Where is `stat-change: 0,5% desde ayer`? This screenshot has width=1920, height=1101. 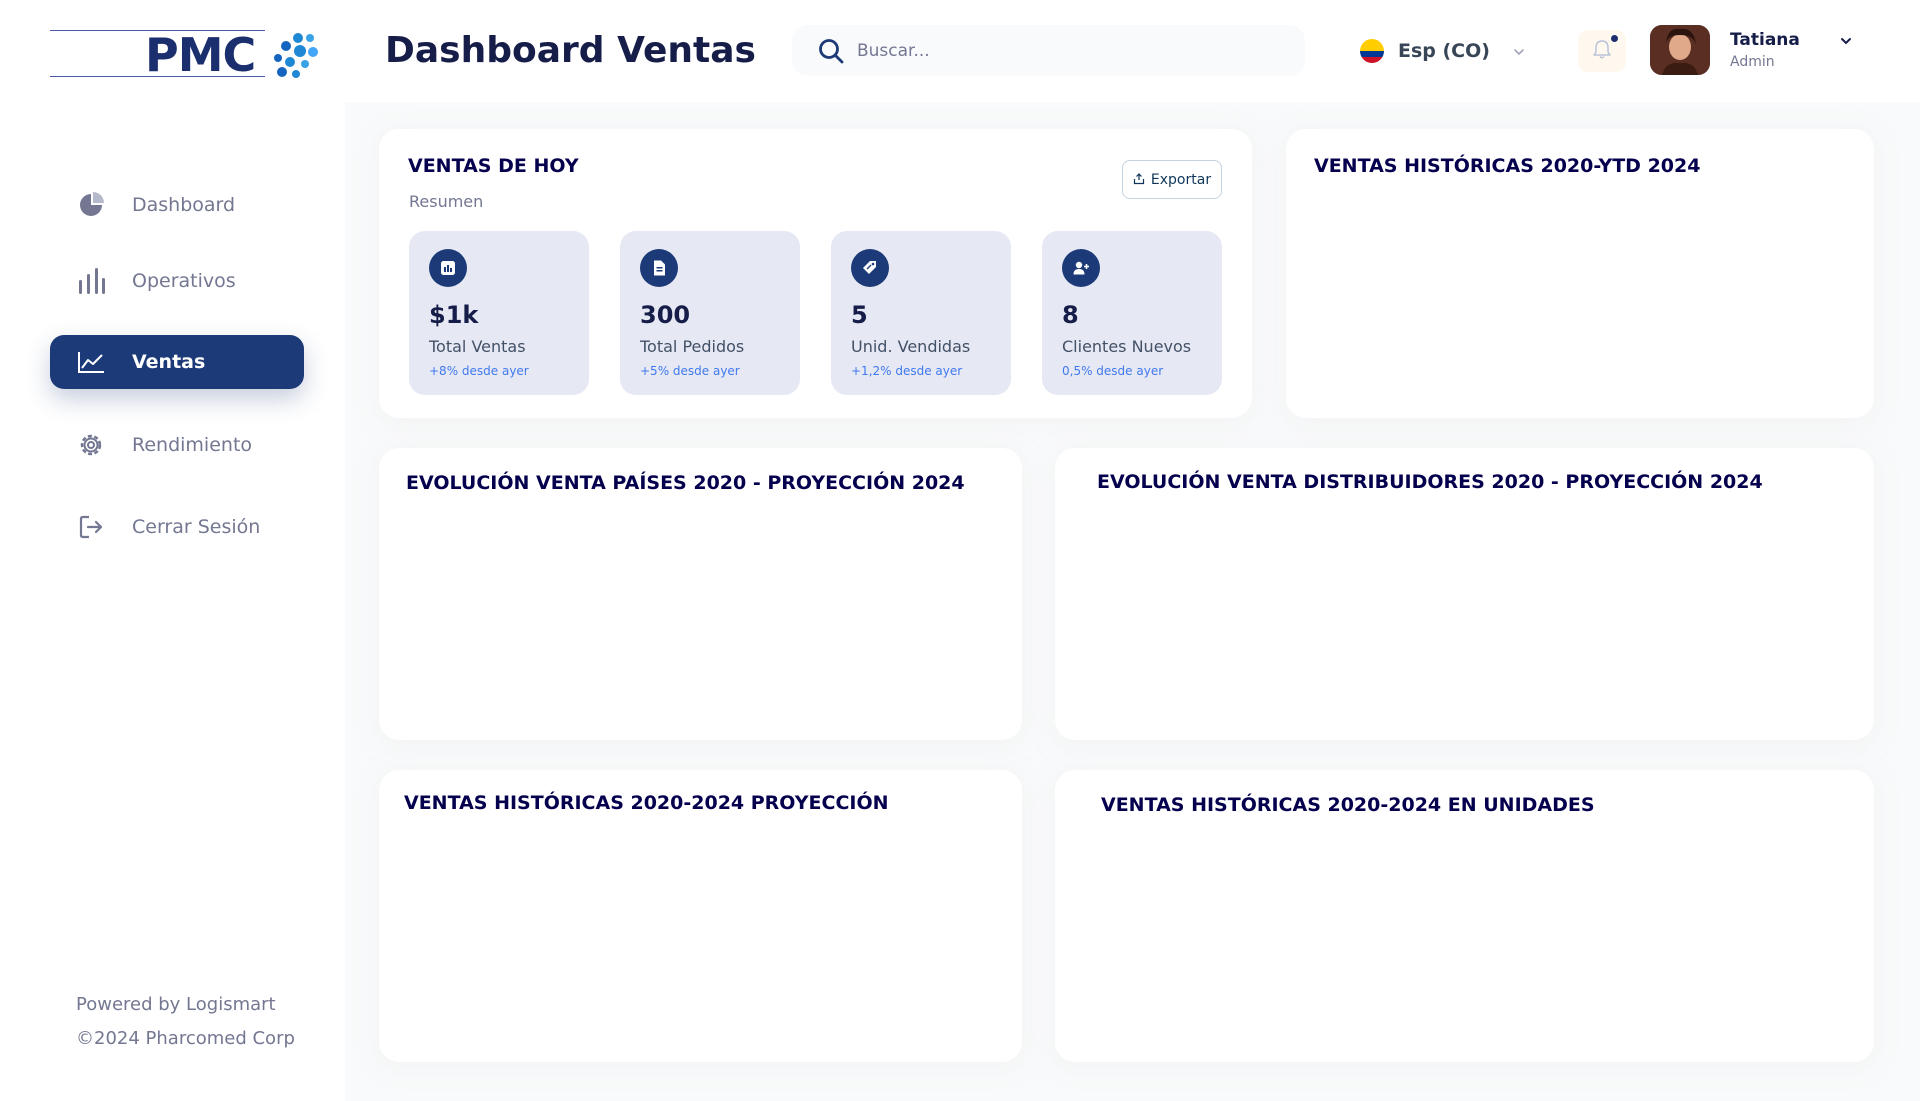 stat-change: 0,5% desde ayer is located at coordinates (1113, 371).